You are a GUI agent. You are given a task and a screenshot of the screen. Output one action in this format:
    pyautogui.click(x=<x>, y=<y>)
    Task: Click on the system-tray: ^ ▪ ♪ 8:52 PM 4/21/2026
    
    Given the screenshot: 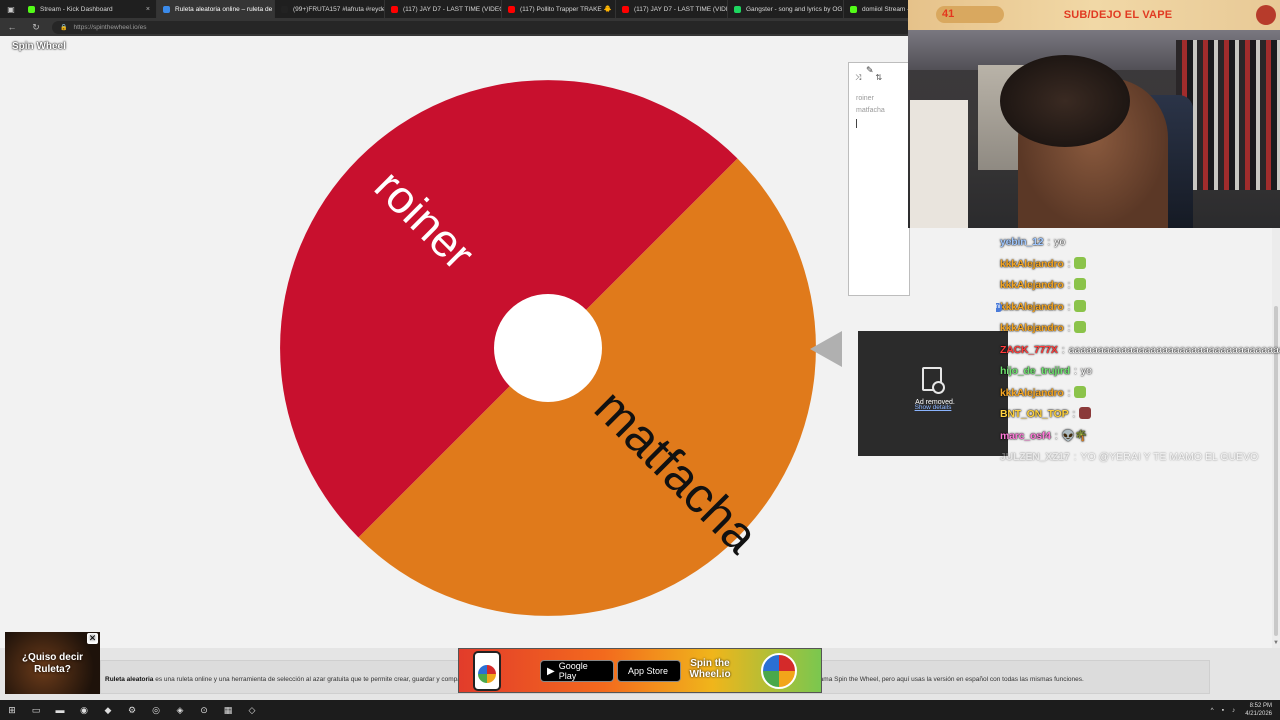 What is the action you would take?
    pyautogui.click(x=1243, y=710)
    